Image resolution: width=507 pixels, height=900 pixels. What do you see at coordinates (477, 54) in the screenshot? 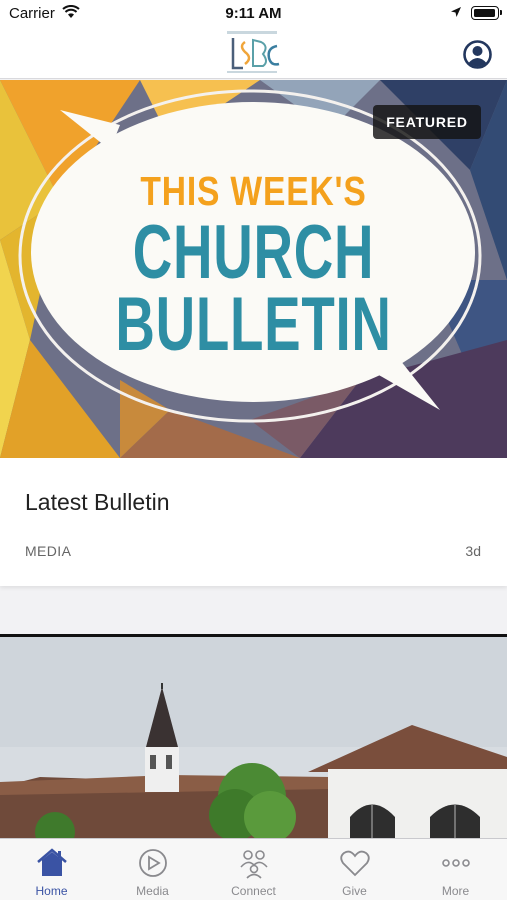
I see `profile-icon` at bounding box center [477, 54].